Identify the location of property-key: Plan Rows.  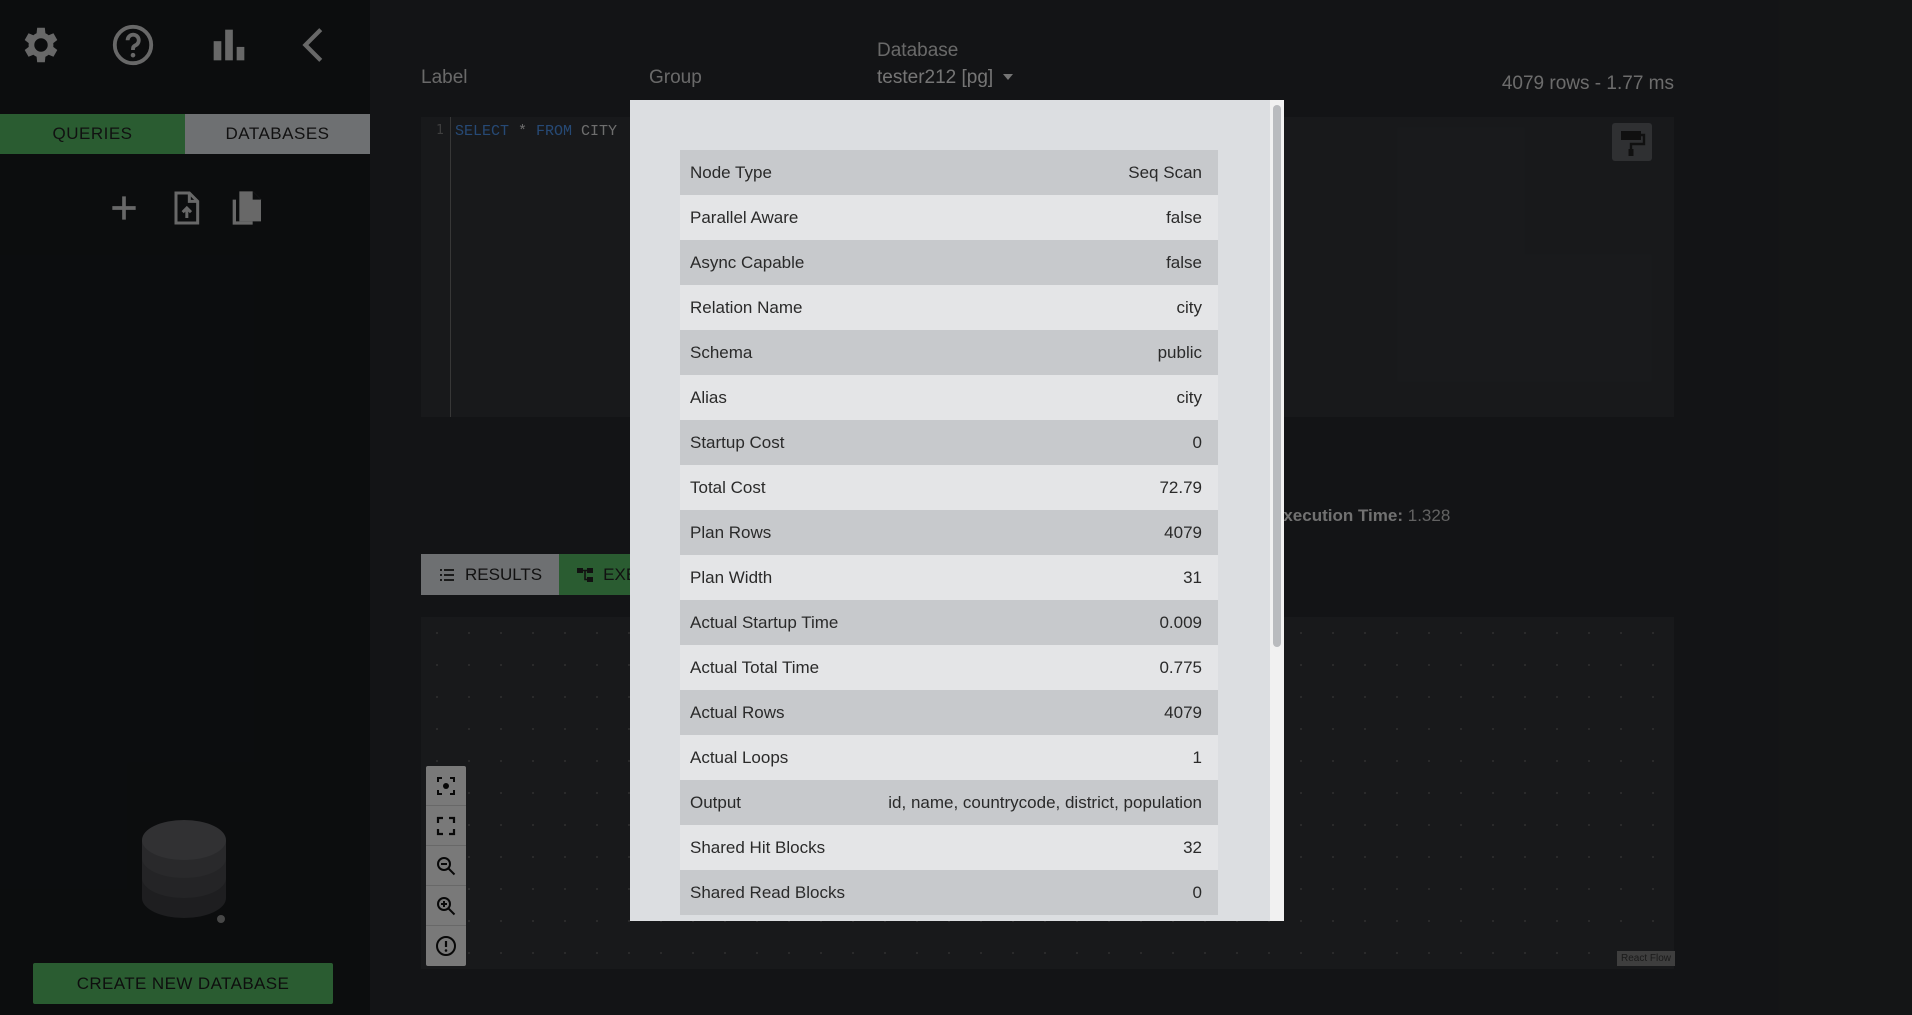
(731, 532).